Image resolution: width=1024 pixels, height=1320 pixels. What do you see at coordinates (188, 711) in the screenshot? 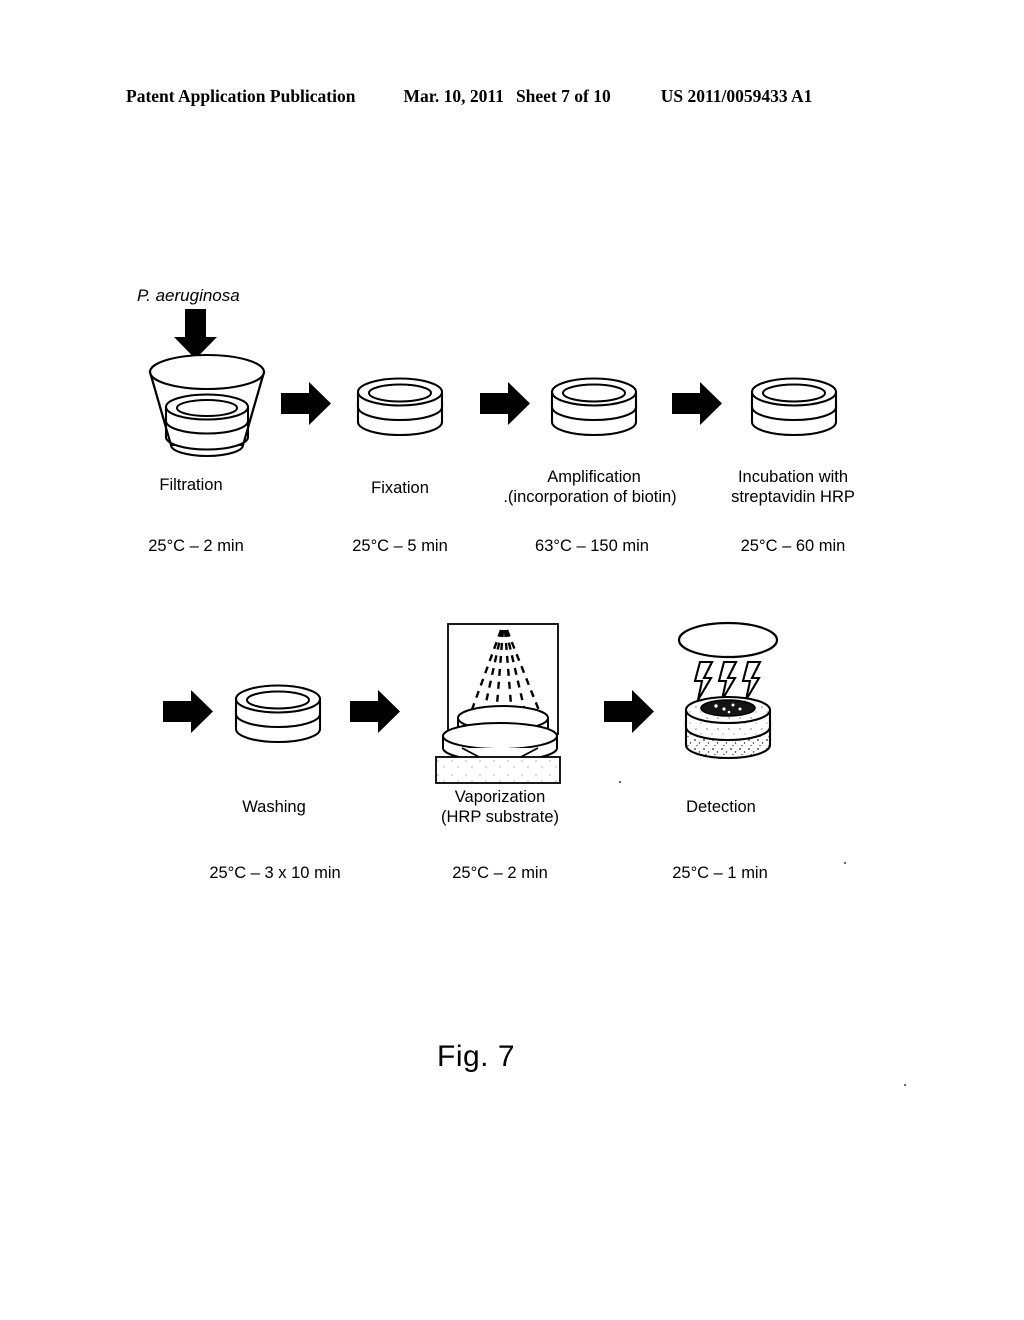
I see `flow-arrow-4-icon` at bounding box center [188, 711].